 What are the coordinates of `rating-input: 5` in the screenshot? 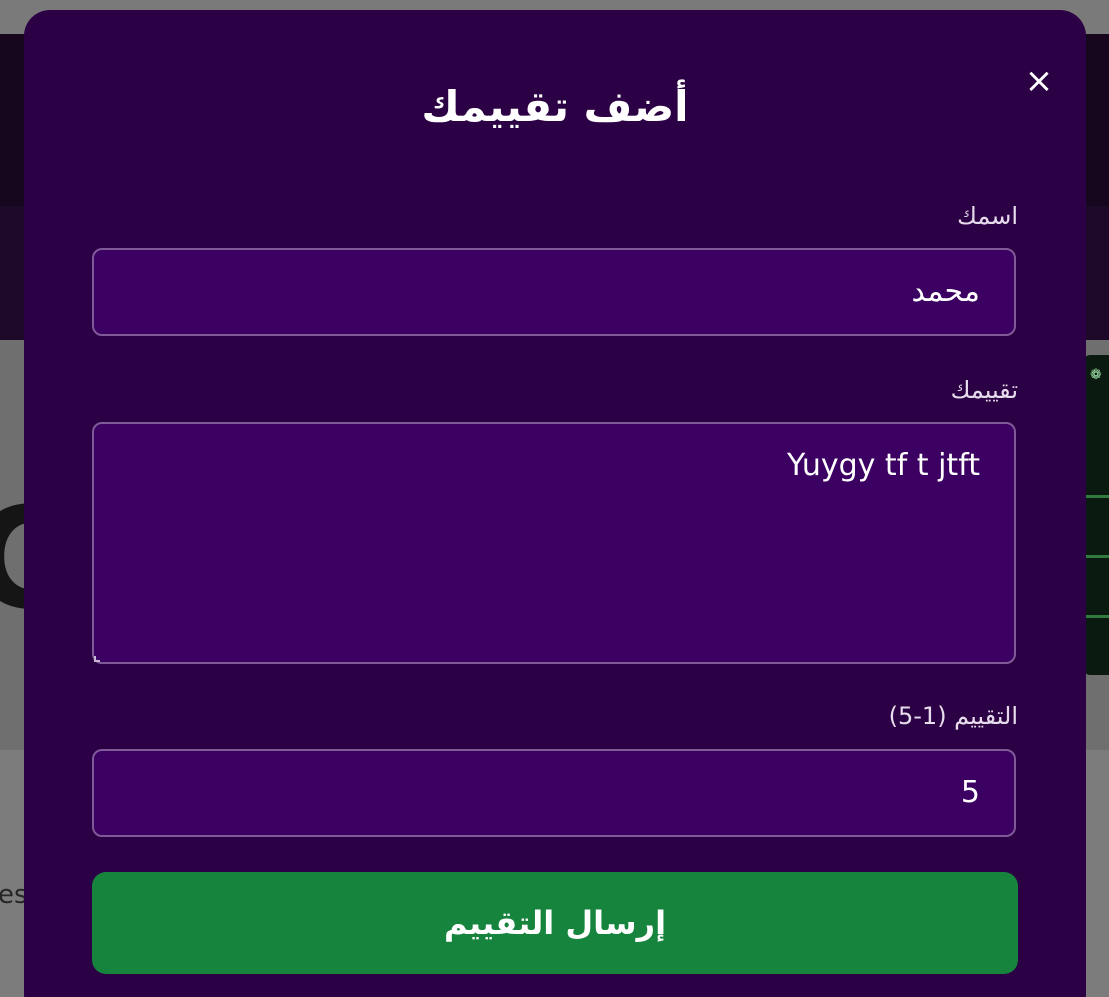 It's located at (554, 793).